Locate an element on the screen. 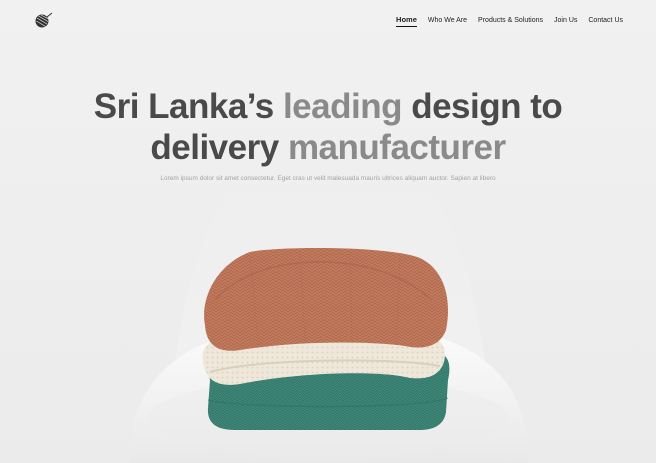 This screenshot has width=656, height=463. nav-contact-us: Contact Us is located at coordinates (605, 21).